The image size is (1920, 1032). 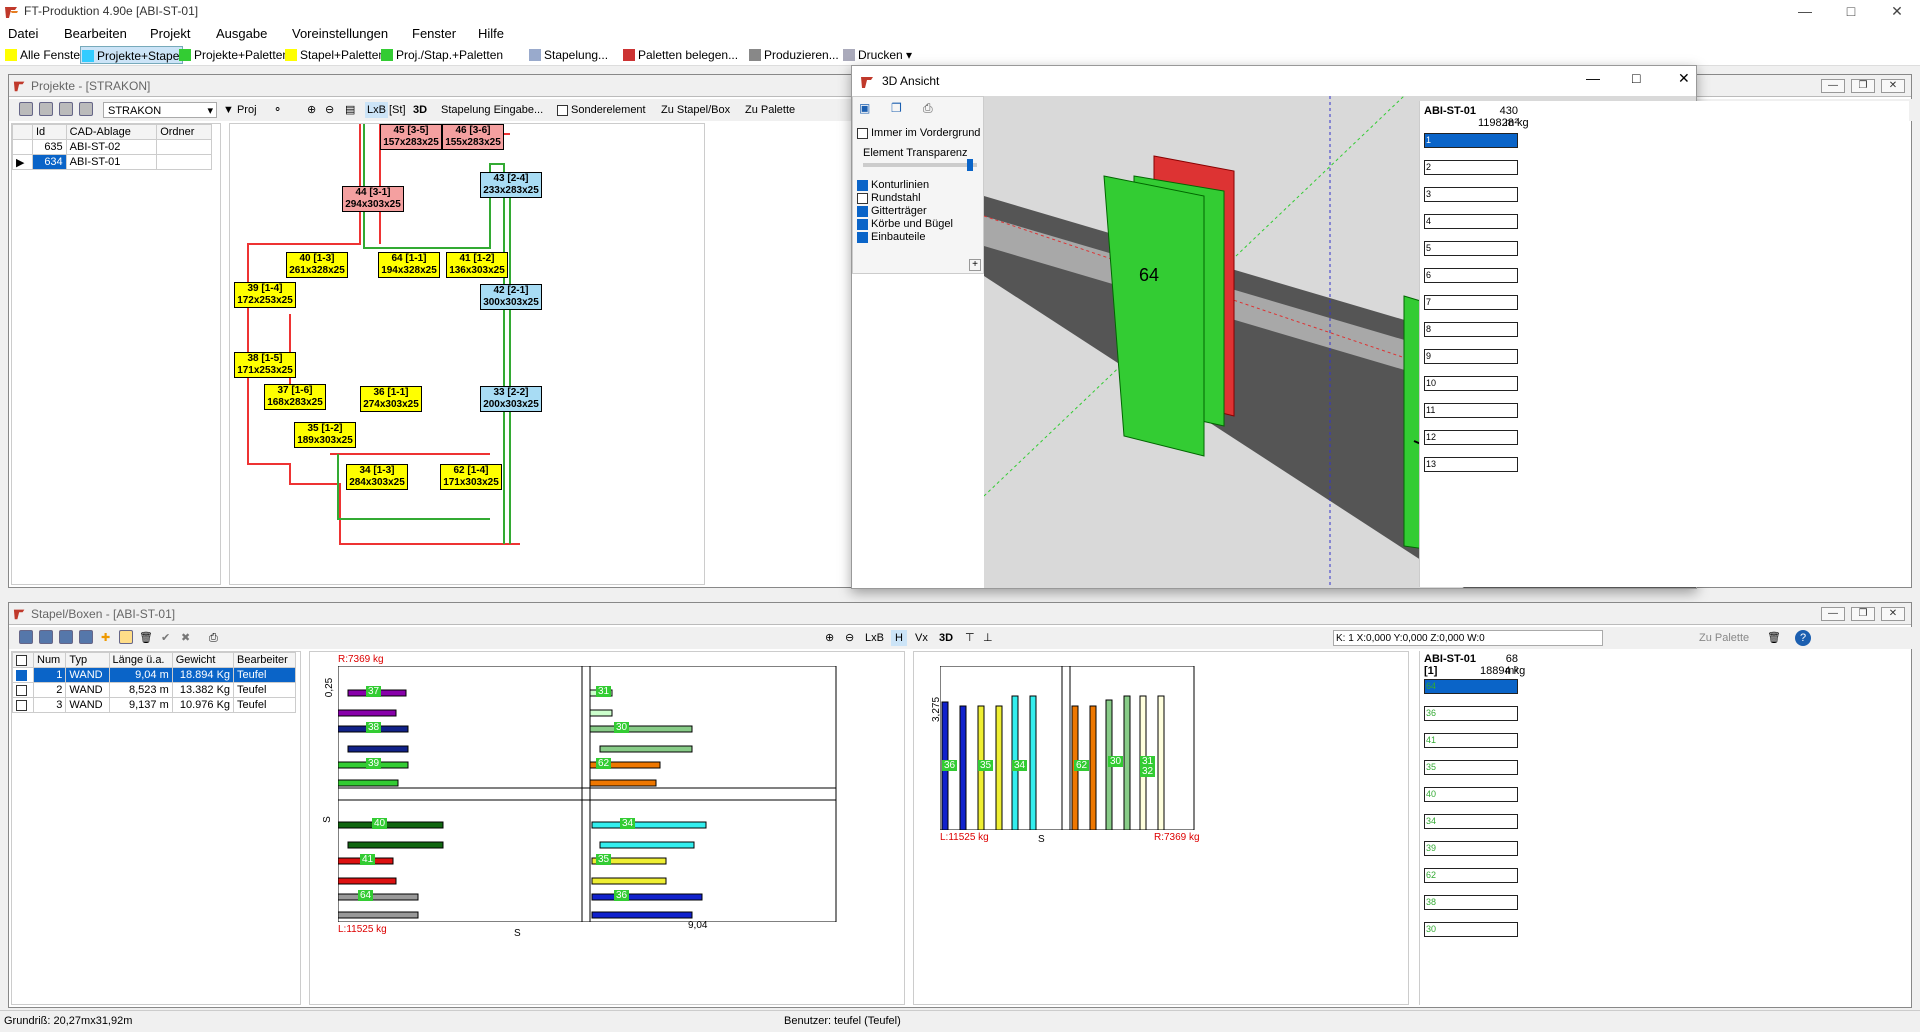 I want to click on zu-palette-button: Zu Palette, so click(x=770, y=110).